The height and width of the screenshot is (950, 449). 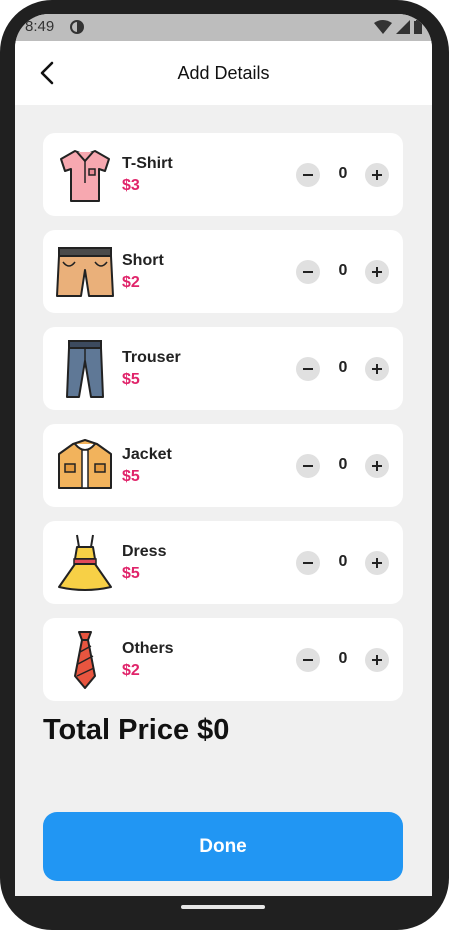 I want to click on item-card-tshirt: T-Shirt $3 0, so click(x=223, y=174).